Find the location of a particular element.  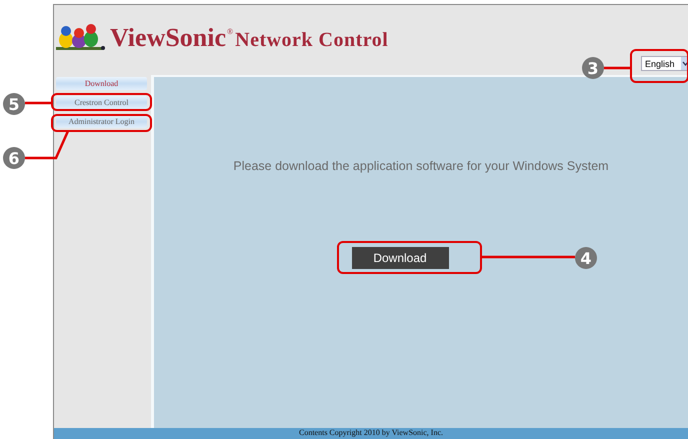

callout-badge: 4 is located at coordinates (586, 258).